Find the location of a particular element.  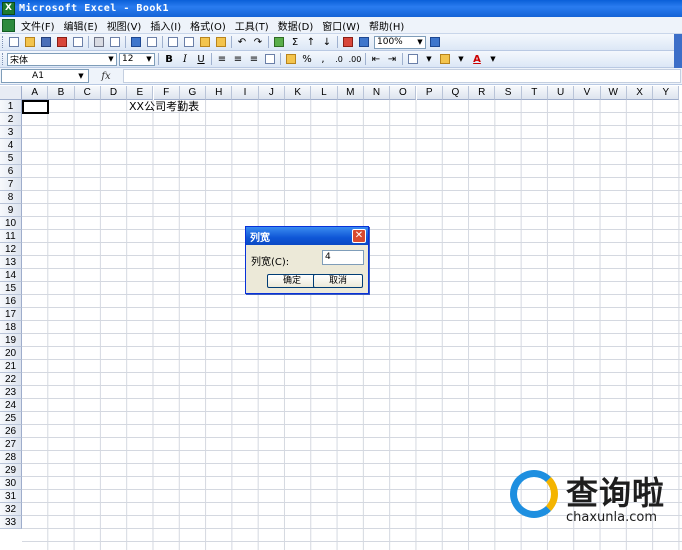

row-header: 28 is located at coordinates (11, 457).